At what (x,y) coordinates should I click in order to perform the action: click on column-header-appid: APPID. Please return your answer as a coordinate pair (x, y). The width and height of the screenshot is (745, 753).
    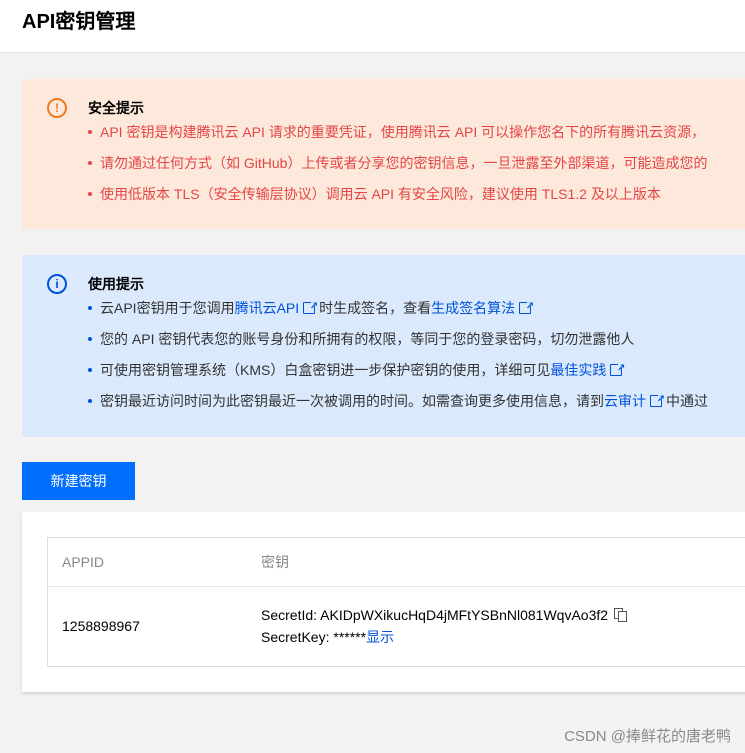
    Looking at the image, I should click on (83, 562).